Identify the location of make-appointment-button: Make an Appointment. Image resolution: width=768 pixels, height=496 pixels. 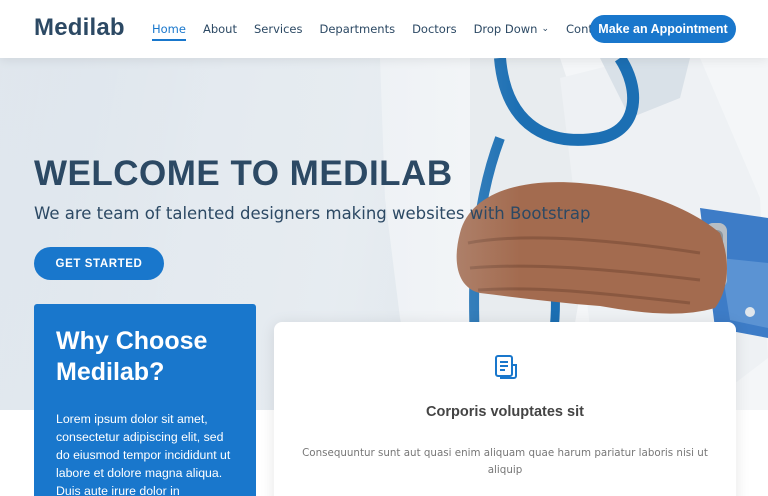
(663, 29).